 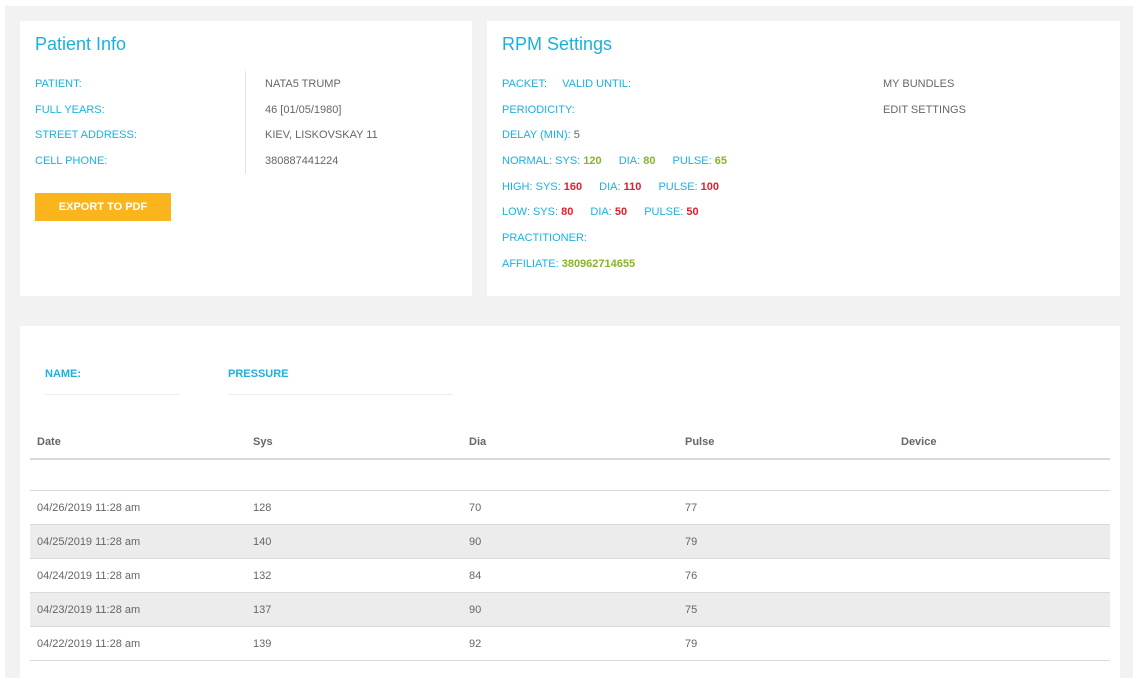 I want to click on table-row: 04/24/2019 11:28 am 132 84 76, so click(x=570, y=575).